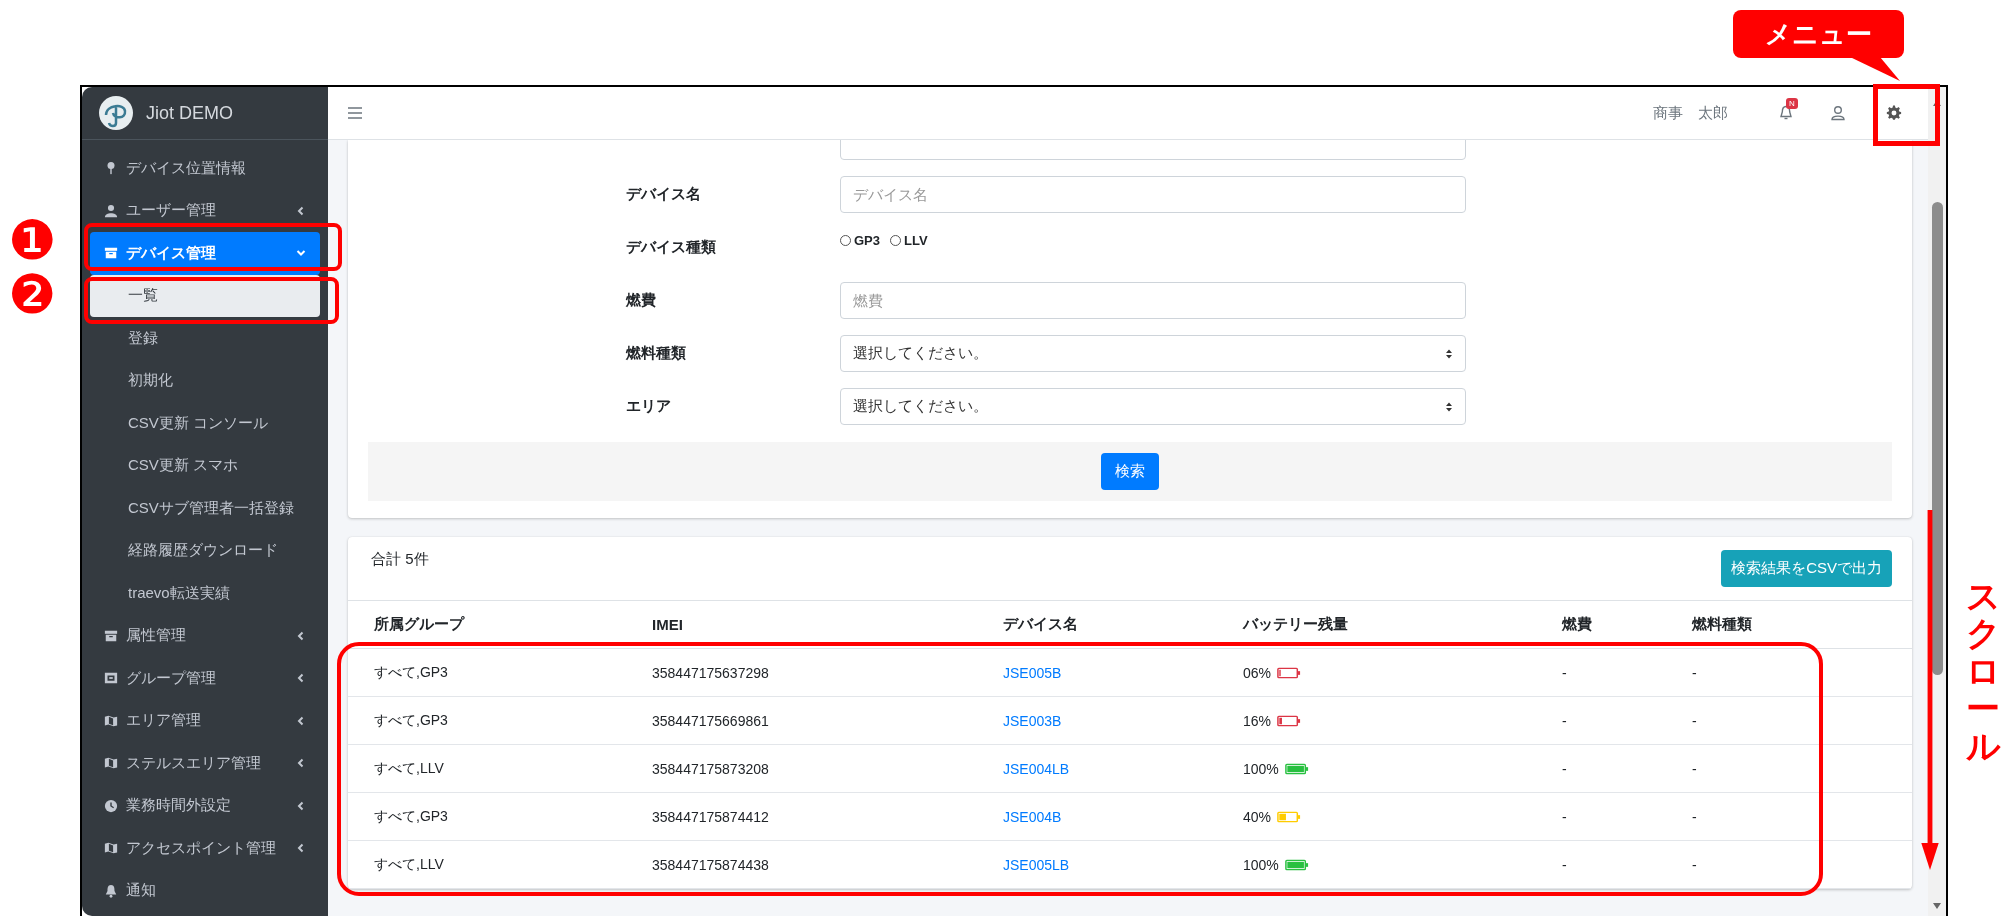  I want to click on frame-icon, so click(111, 678).